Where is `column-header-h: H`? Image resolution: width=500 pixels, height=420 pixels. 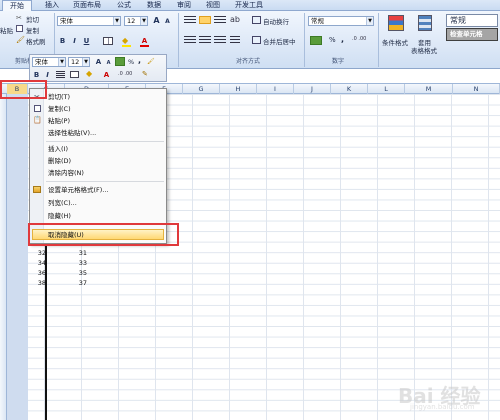 column-header-h: H is located at coordinates (238, 89).